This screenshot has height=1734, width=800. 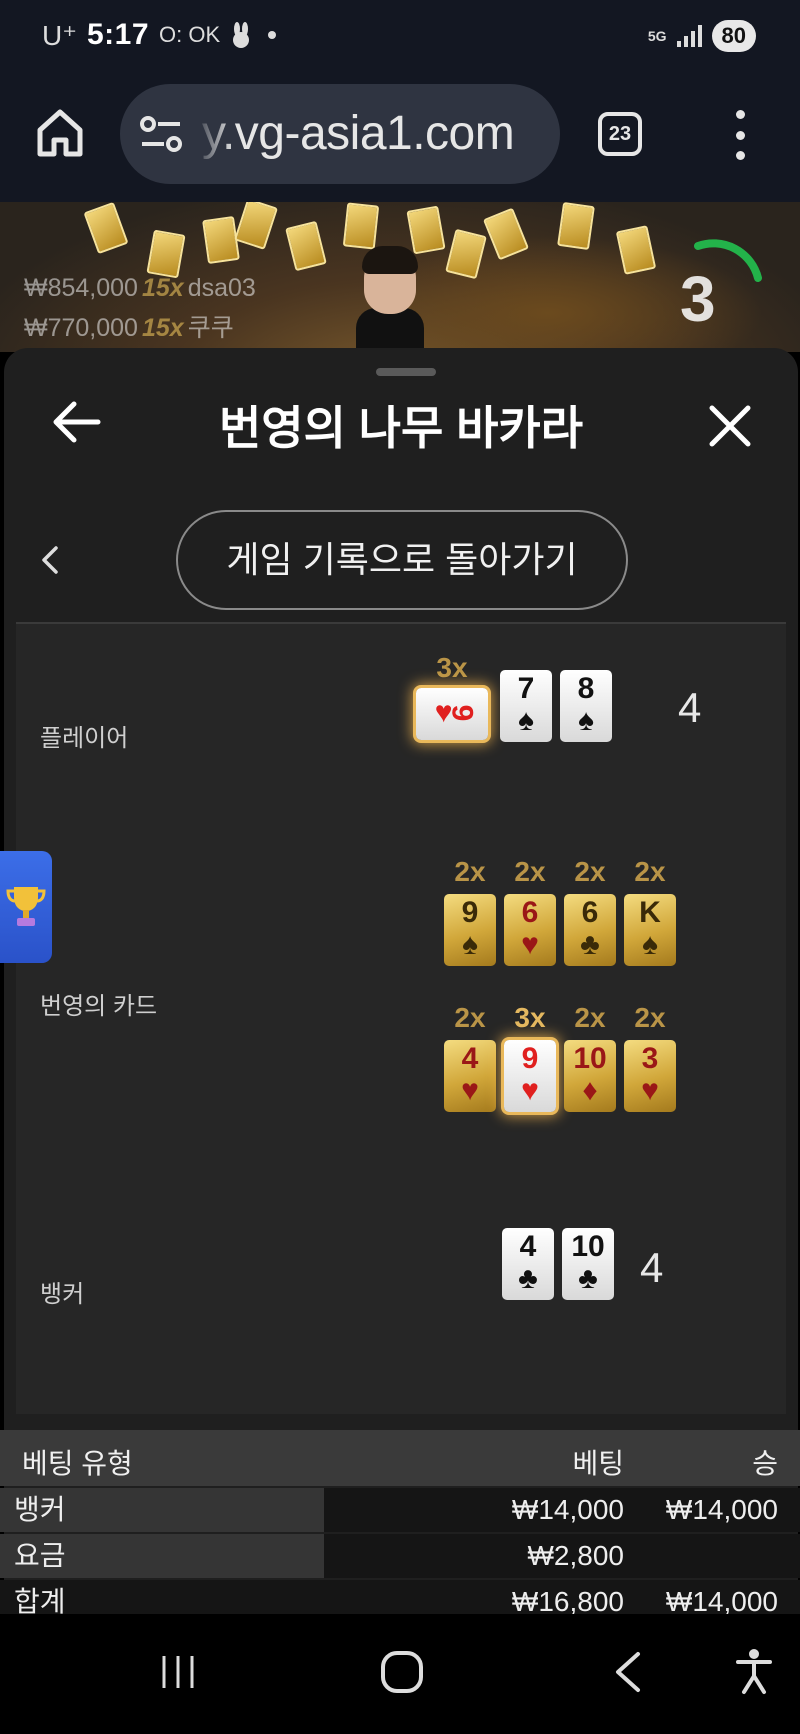 I want to click on address-bar: y.vg-asia1.com, so click(x=340, y=134).